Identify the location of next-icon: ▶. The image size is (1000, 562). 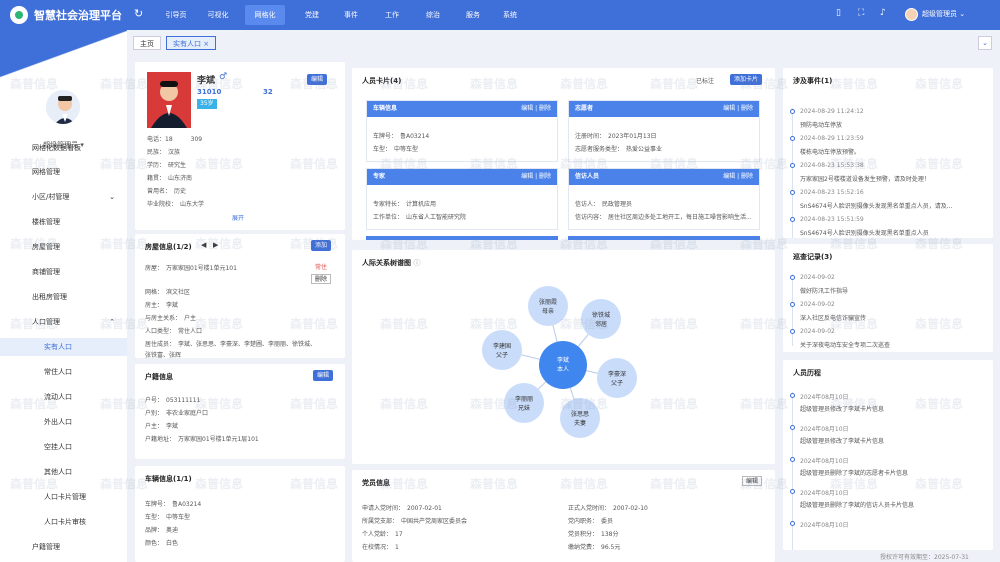
(215, 245).